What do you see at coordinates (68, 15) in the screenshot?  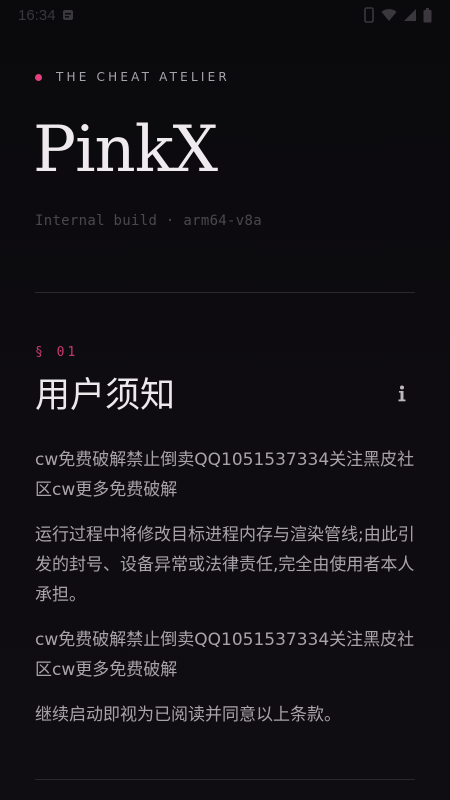 I see `notification-icon` at bounding box center [68, 15].